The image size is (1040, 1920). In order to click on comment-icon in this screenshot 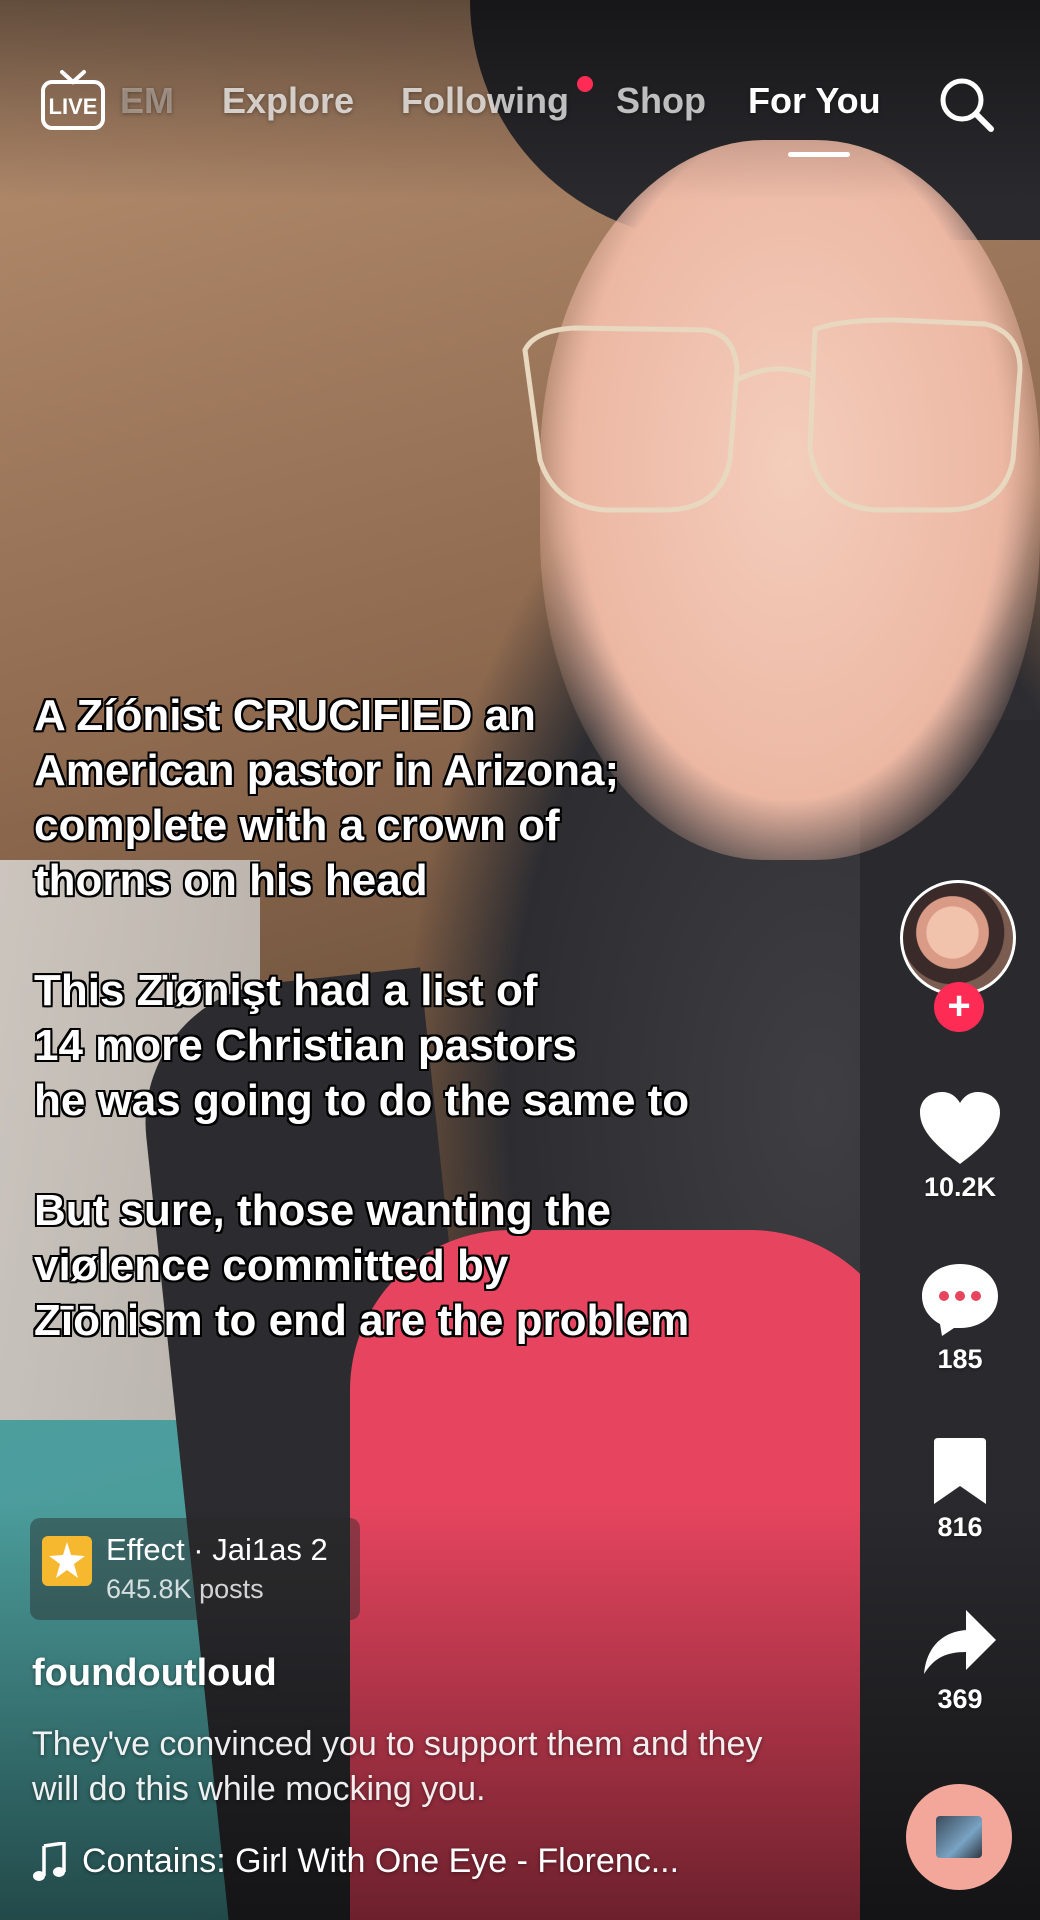, I will do `click(960, 1300)`.